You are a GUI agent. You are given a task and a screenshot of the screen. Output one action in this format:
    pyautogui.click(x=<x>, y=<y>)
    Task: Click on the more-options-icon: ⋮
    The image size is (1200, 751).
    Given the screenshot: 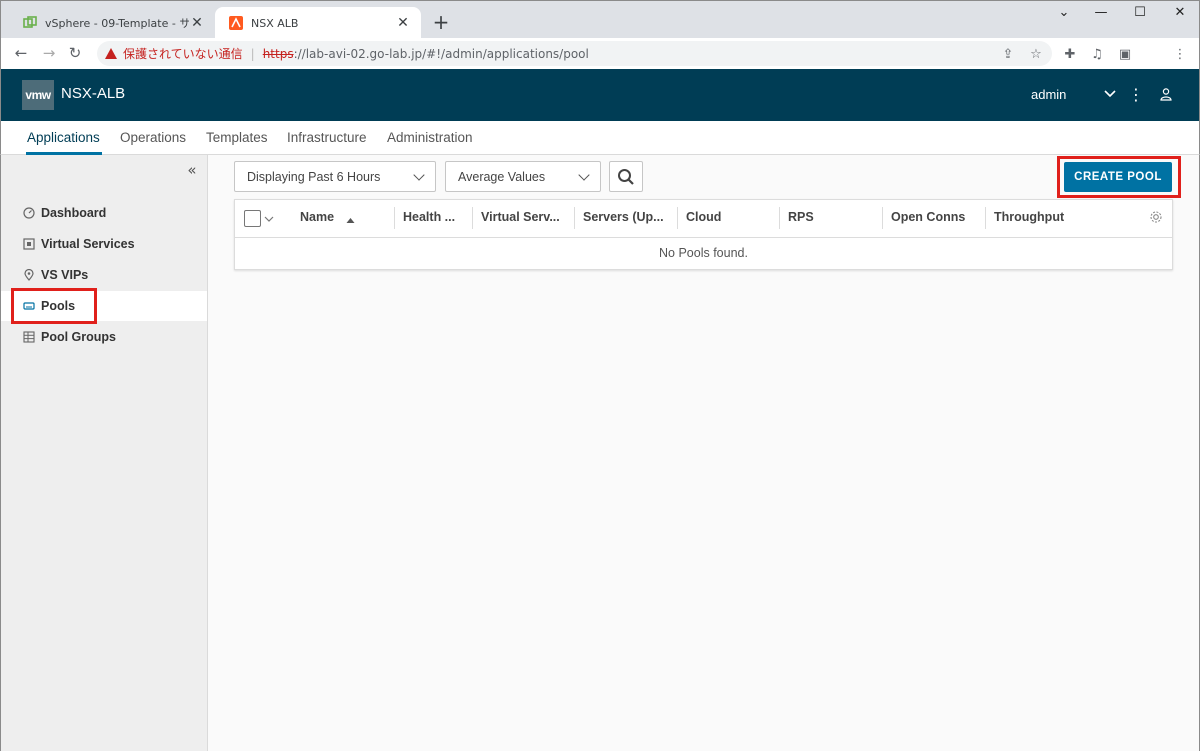 What is the action you would take?
    pyautogui.click(x=1136, y=95)
    